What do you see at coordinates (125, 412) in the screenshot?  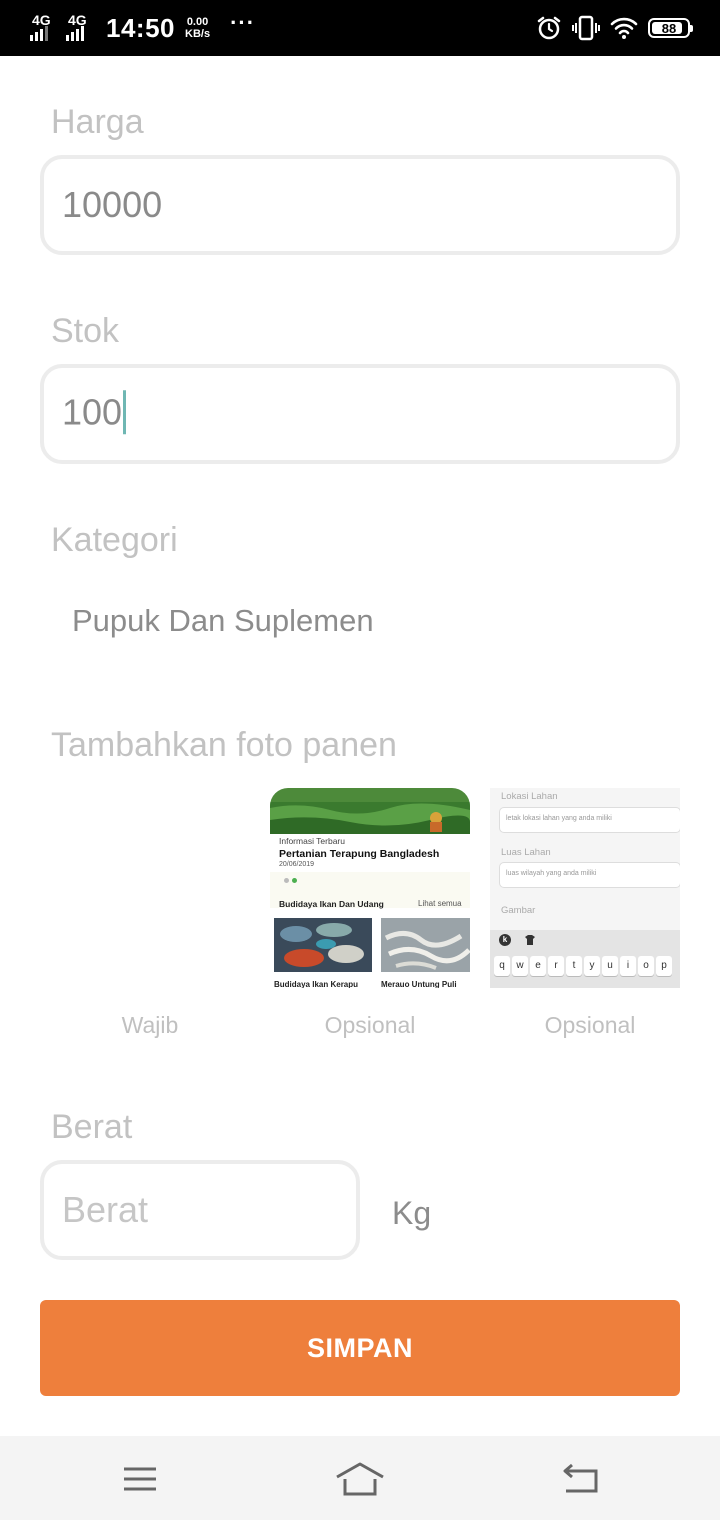 I see `text-cursor` at bounding box center [125, 412].